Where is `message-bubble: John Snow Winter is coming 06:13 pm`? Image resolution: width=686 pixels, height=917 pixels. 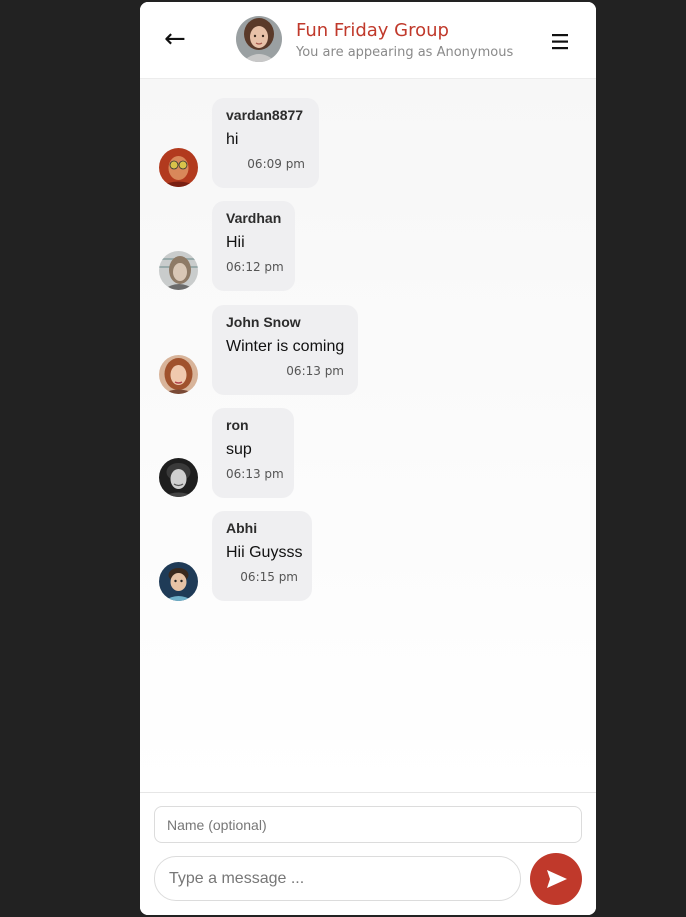
message-bubble: John Snow Winter is coming 06:13 pm is located at coordinates (285, 350).